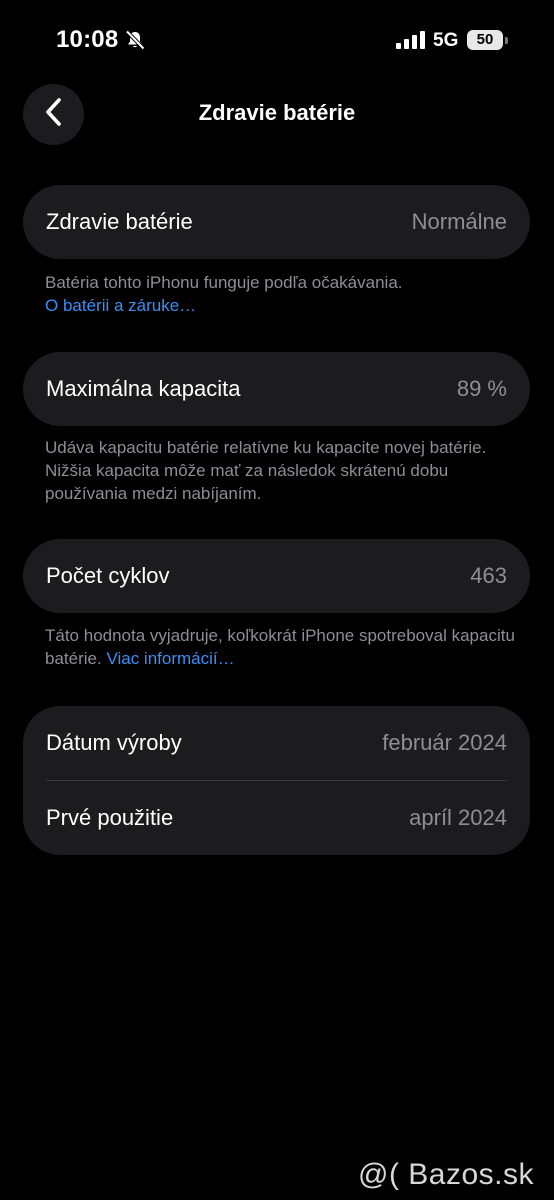 This screenshot has width=554, height=1200. Describe the element at coordinates (488, 575) in the screenshot. I see `cycle-count-value: 463` at that location.